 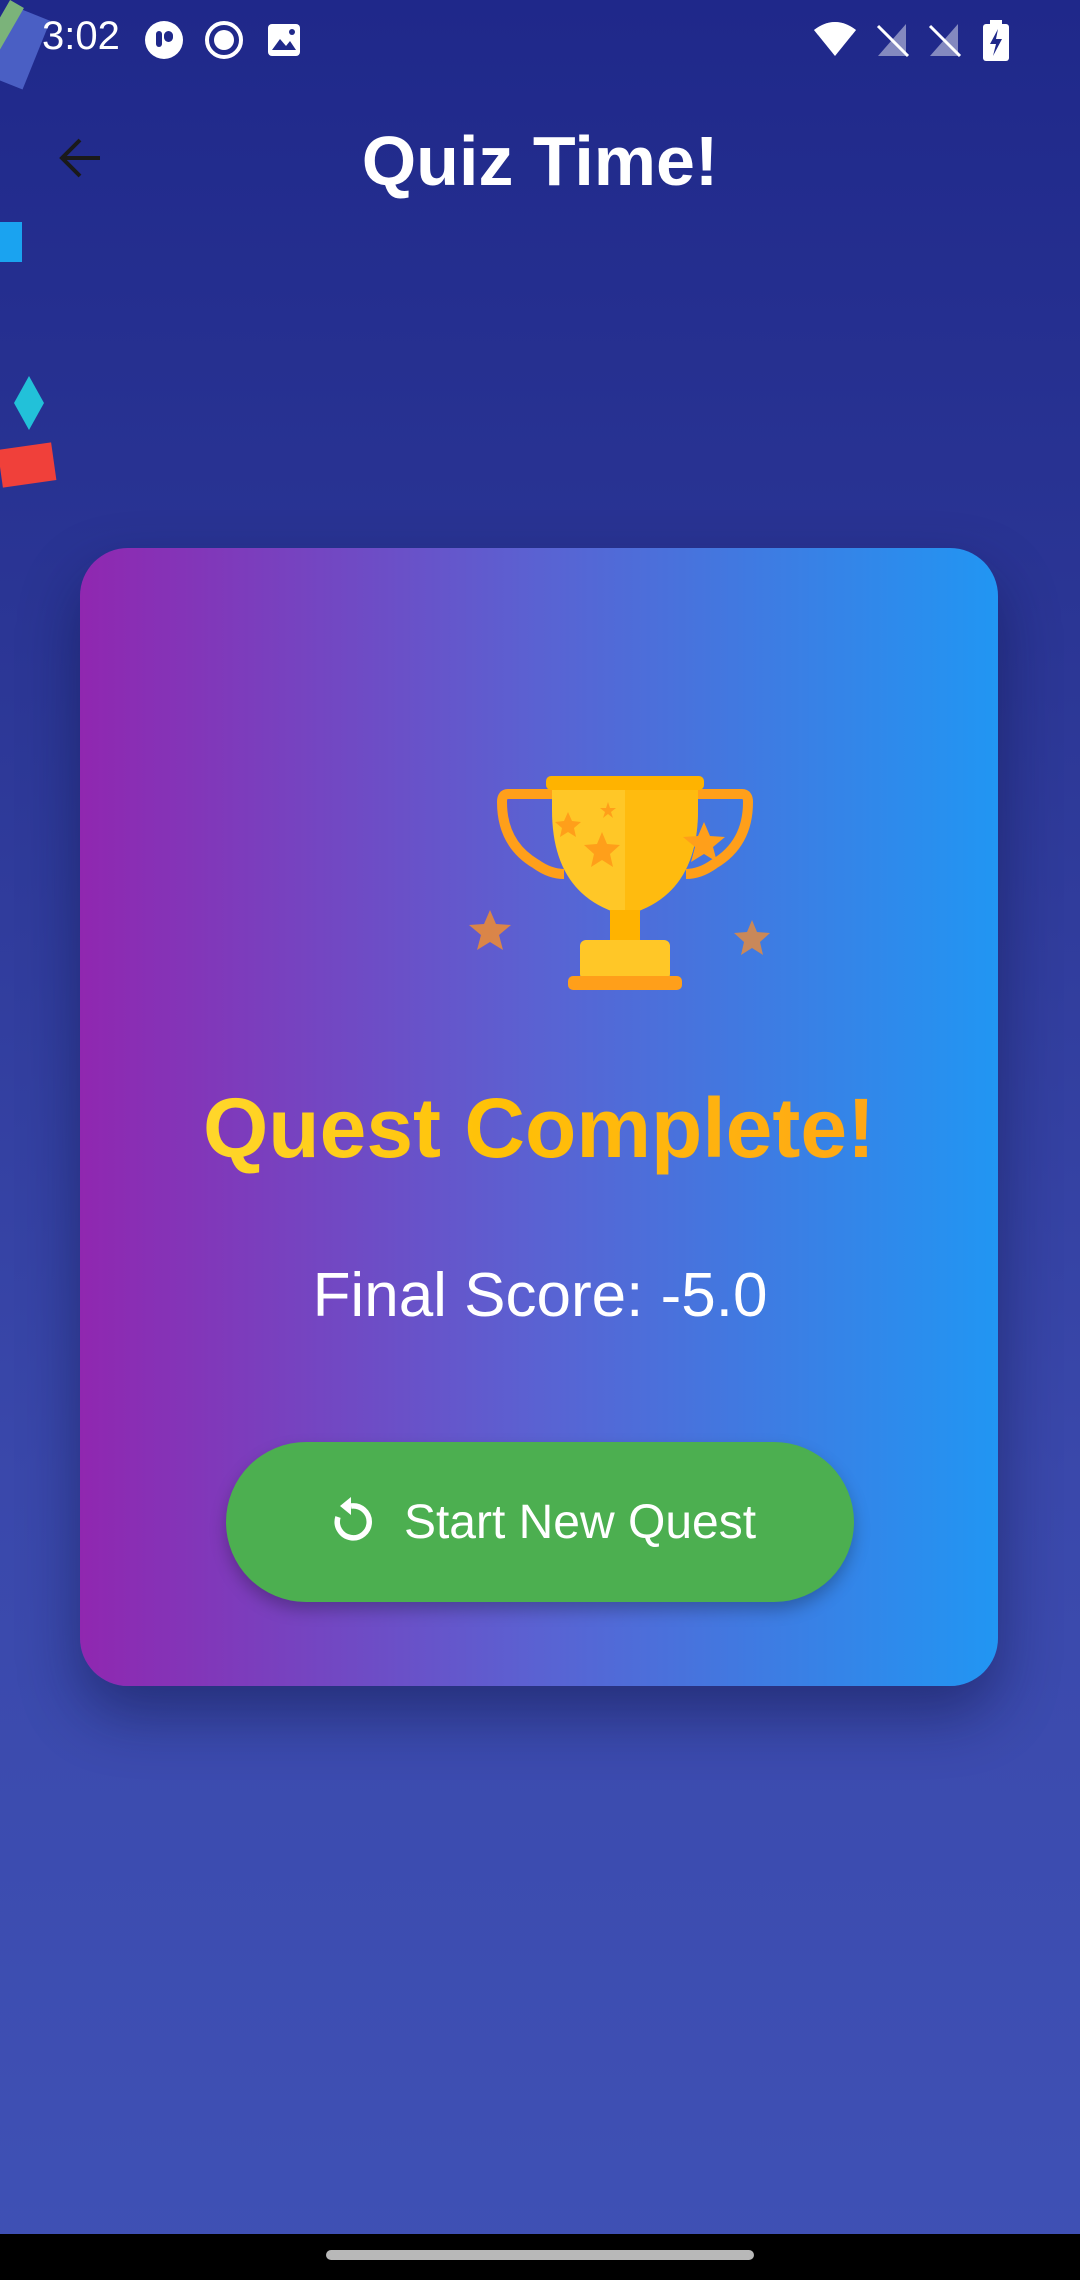 What do you see at coordinates (540, 161) in the screenshot?
I see `page-title: Quiz Time!` at bounding box center [540, 161].